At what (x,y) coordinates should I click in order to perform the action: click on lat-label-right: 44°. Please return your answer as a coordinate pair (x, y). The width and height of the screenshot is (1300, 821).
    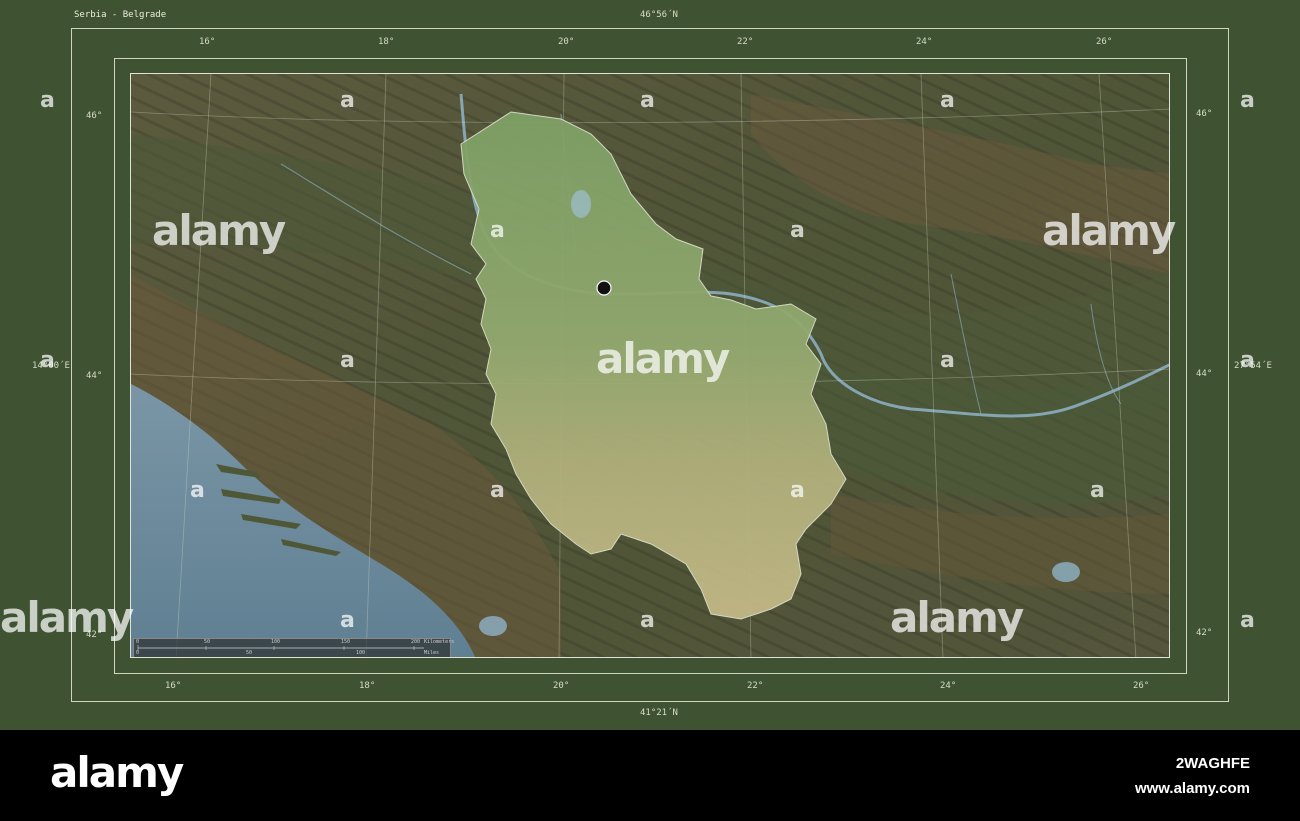
    Looking at the image, I should click on (1204, 374).